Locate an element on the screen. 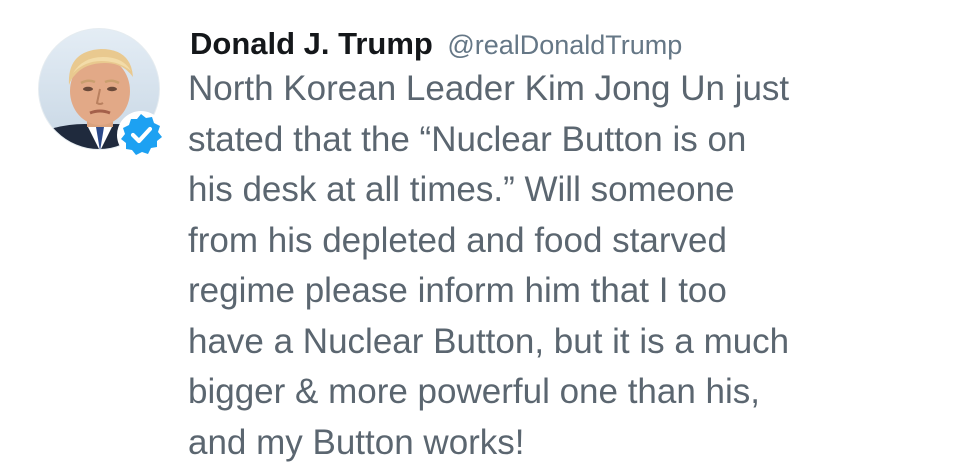 The height and width of the screenshot is (470, 960). tweet-text-line: regime please inform him that I too is located at coordinates (457, 290).